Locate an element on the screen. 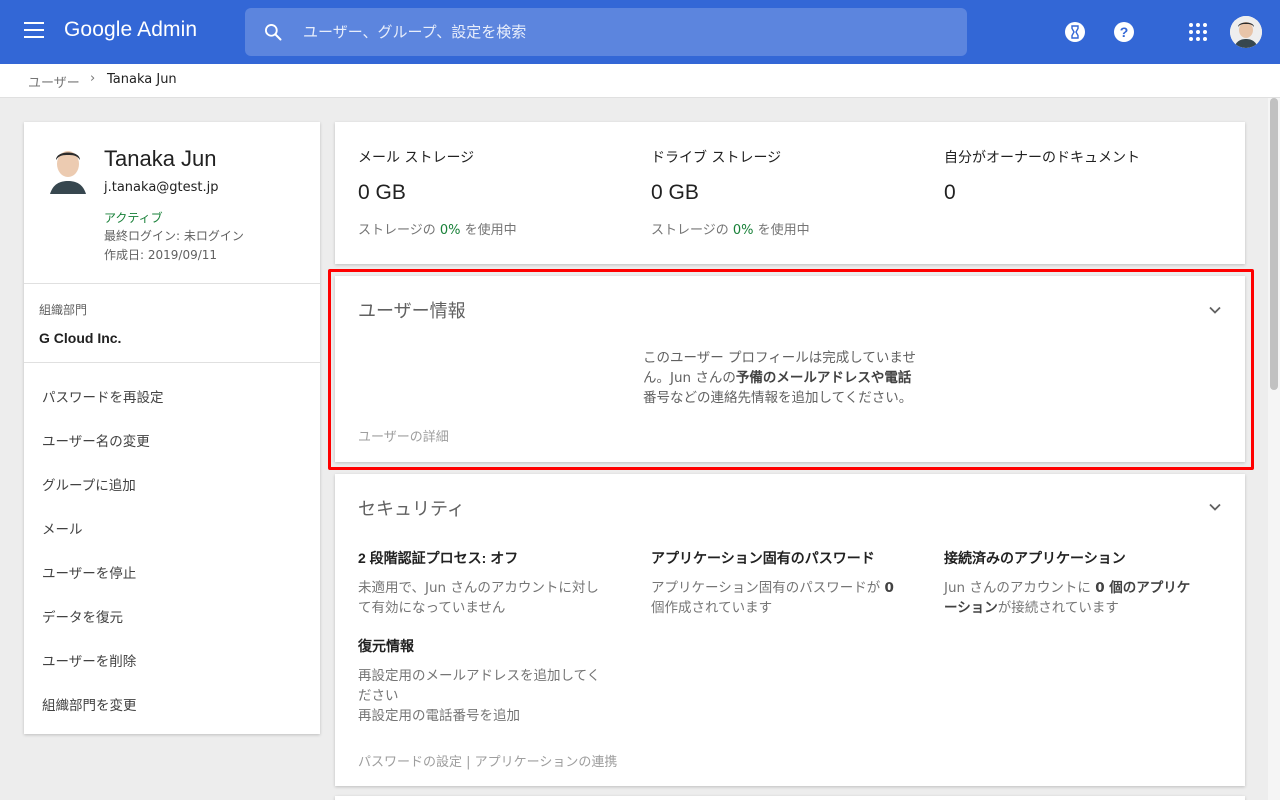 This screenshot has height=800, width=1280. breadcrumb-current: Tanaka Jun is located at coordinates (142, 79).